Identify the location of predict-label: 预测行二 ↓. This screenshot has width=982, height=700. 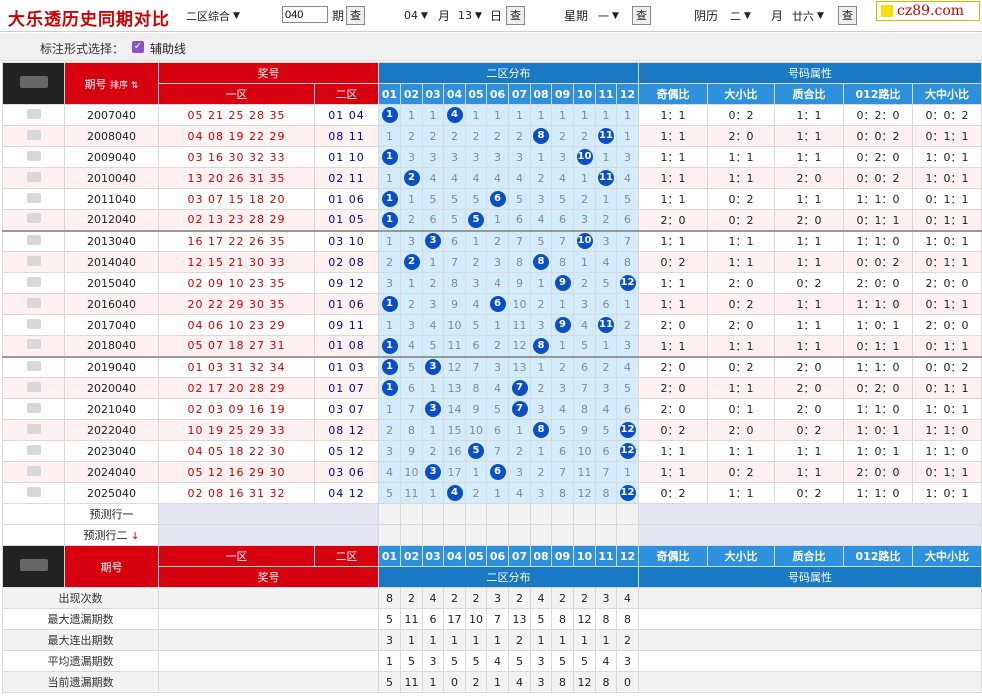
(111, 535).